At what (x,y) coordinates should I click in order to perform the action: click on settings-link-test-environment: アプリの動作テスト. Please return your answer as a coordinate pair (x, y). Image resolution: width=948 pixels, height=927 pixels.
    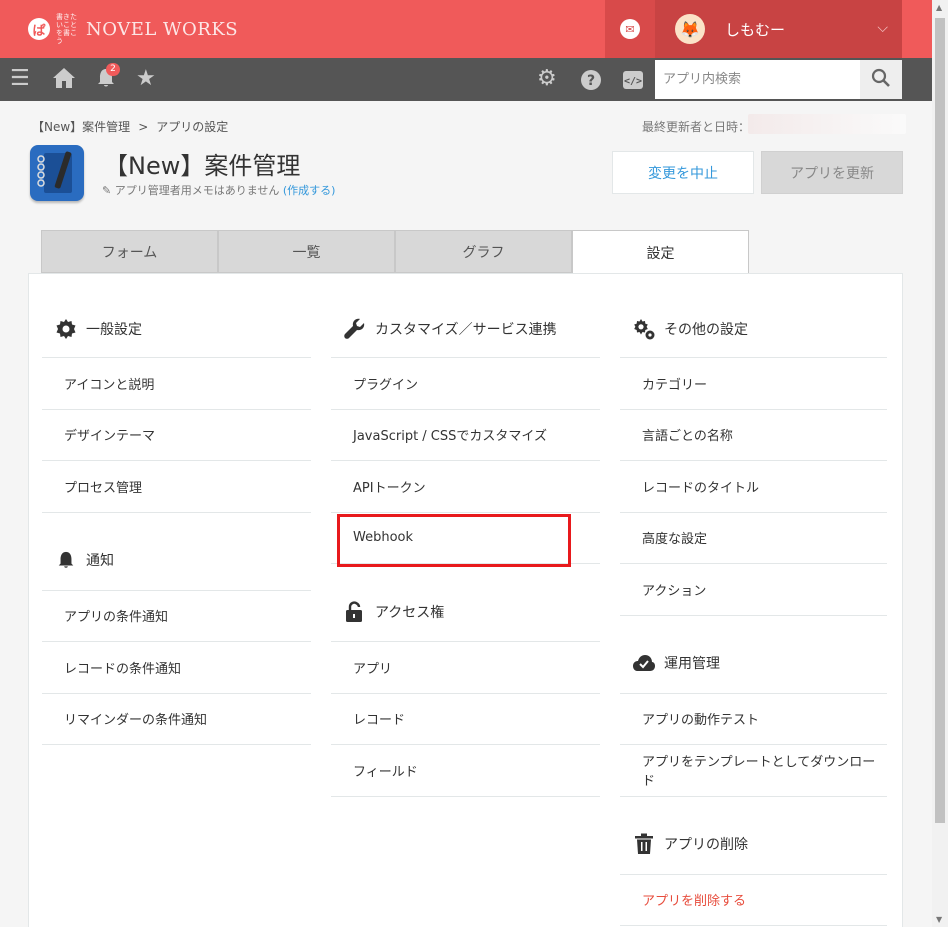
    Looking at the image, I should click on (753, 719).